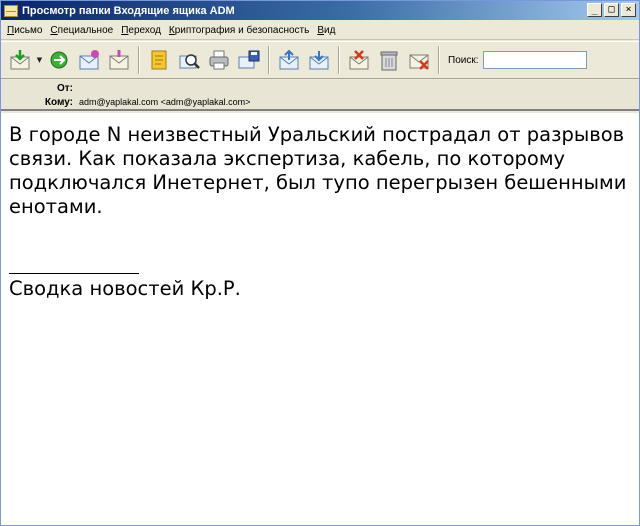 The height and width of the screenshot is (526, 640). I want to click on menu-go: Переход, so click(141, 30).